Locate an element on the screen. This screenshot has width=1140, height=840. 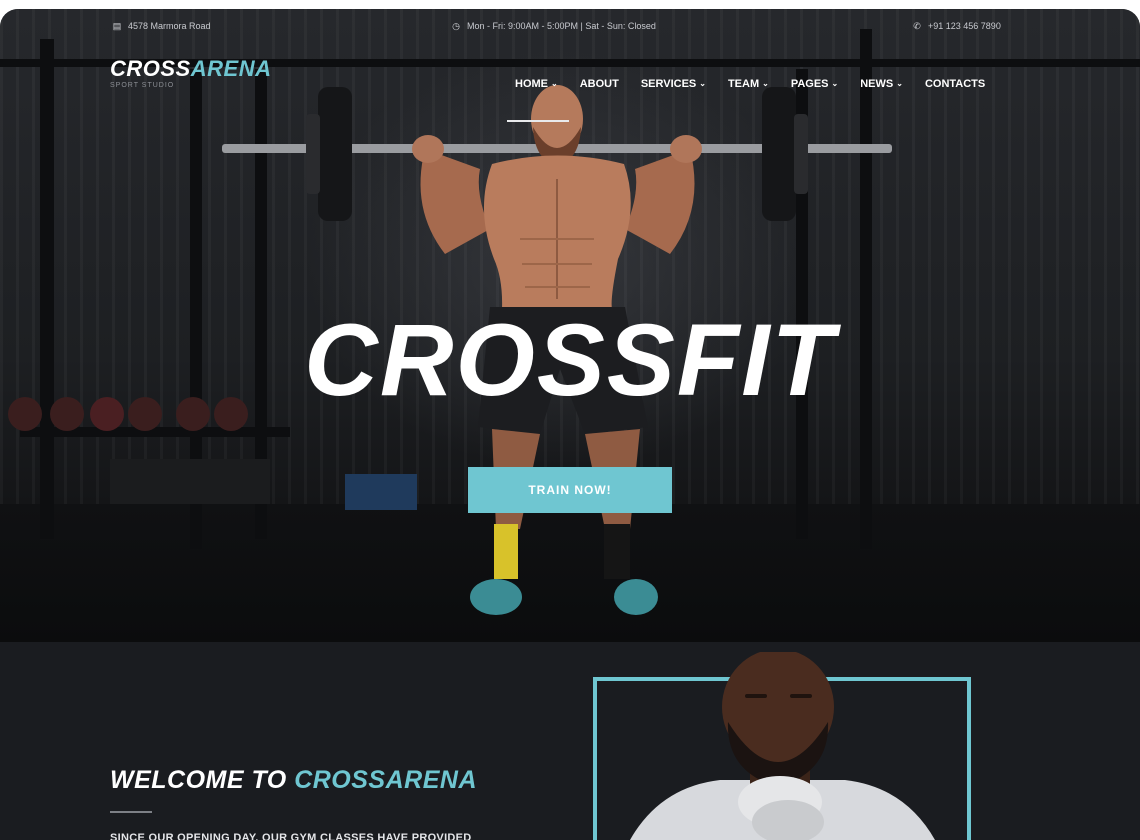
nav-label: ABOUT is located at coordinates (599, 84).